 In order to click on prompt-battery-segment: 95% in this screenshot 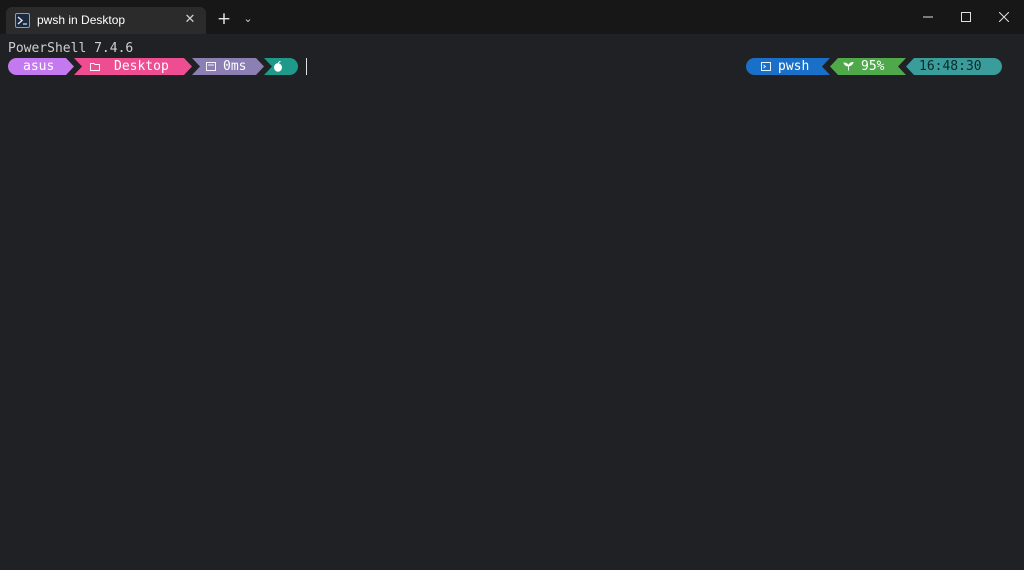, I will do `click(868, 66)`.